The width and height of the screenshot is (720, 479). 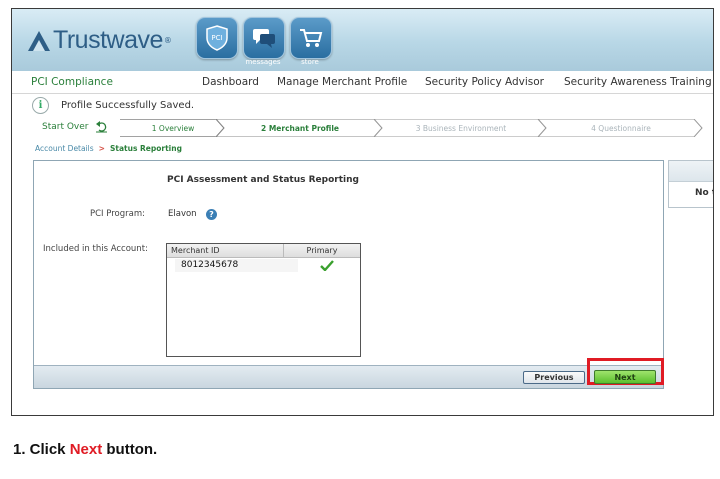 What do you see at coordinates (145, 148) in the screenshot?
I see `breadcrumb-current: Status Reporting` at bounding box center [145, 148].